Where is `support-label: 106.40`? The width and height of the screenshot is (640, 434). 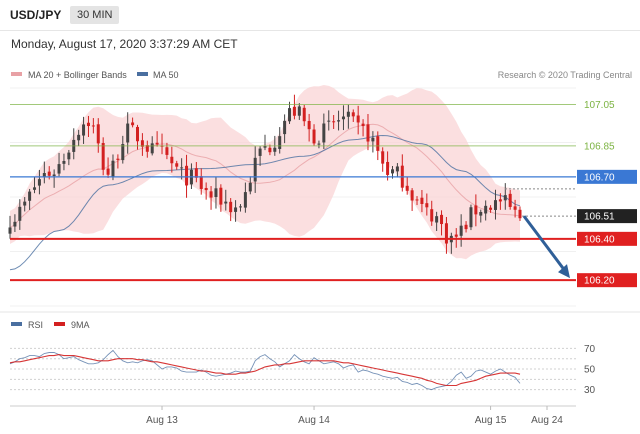
support-label: 106.40 is located at coordinates (599, 239).